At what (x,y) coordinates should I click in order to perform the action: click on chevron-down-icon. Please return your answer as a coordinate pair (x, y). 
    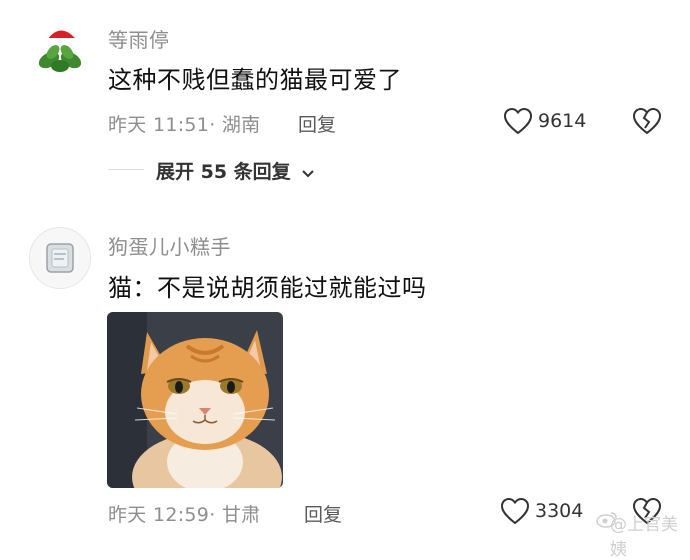
    Looking at the image, I should click on (308, 173).